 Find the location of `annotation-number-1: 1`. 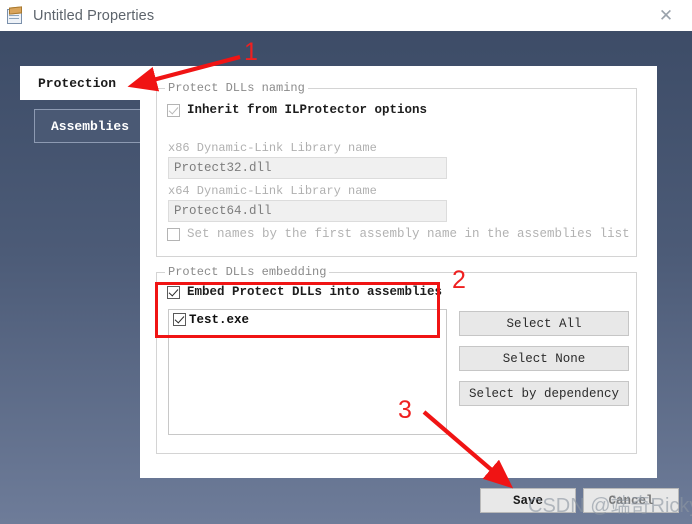

annotation-number-1: 1 is located at coordinates (251, 52).